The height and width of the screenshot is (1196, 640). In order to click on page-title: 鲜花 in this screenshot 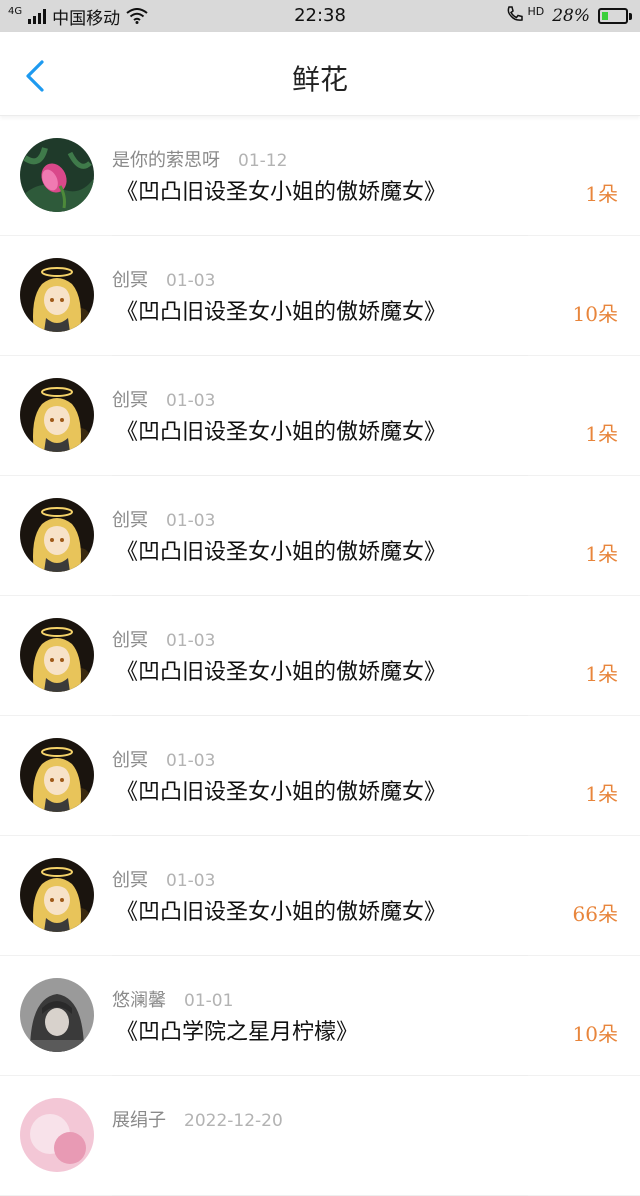, I will do `click(319, 79)`.